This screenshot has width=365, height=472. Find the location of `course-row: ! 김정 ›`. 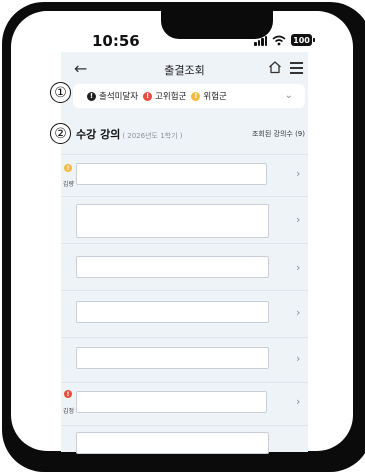

course-row: ! 김정 › is located at coordinates (184, 404).